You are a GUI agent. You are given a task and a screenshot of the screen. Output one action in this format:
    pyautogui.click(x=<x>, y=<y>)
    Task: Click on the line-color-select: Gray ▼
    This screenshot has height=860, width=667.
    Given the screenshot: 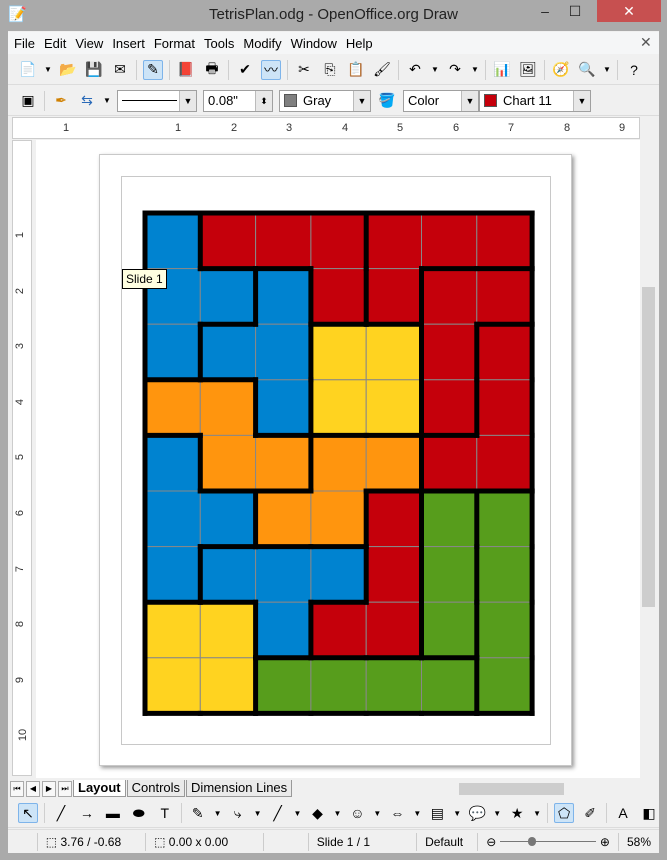 What is the action you would take?
    pyautogui.click(x=325, y=100)
    